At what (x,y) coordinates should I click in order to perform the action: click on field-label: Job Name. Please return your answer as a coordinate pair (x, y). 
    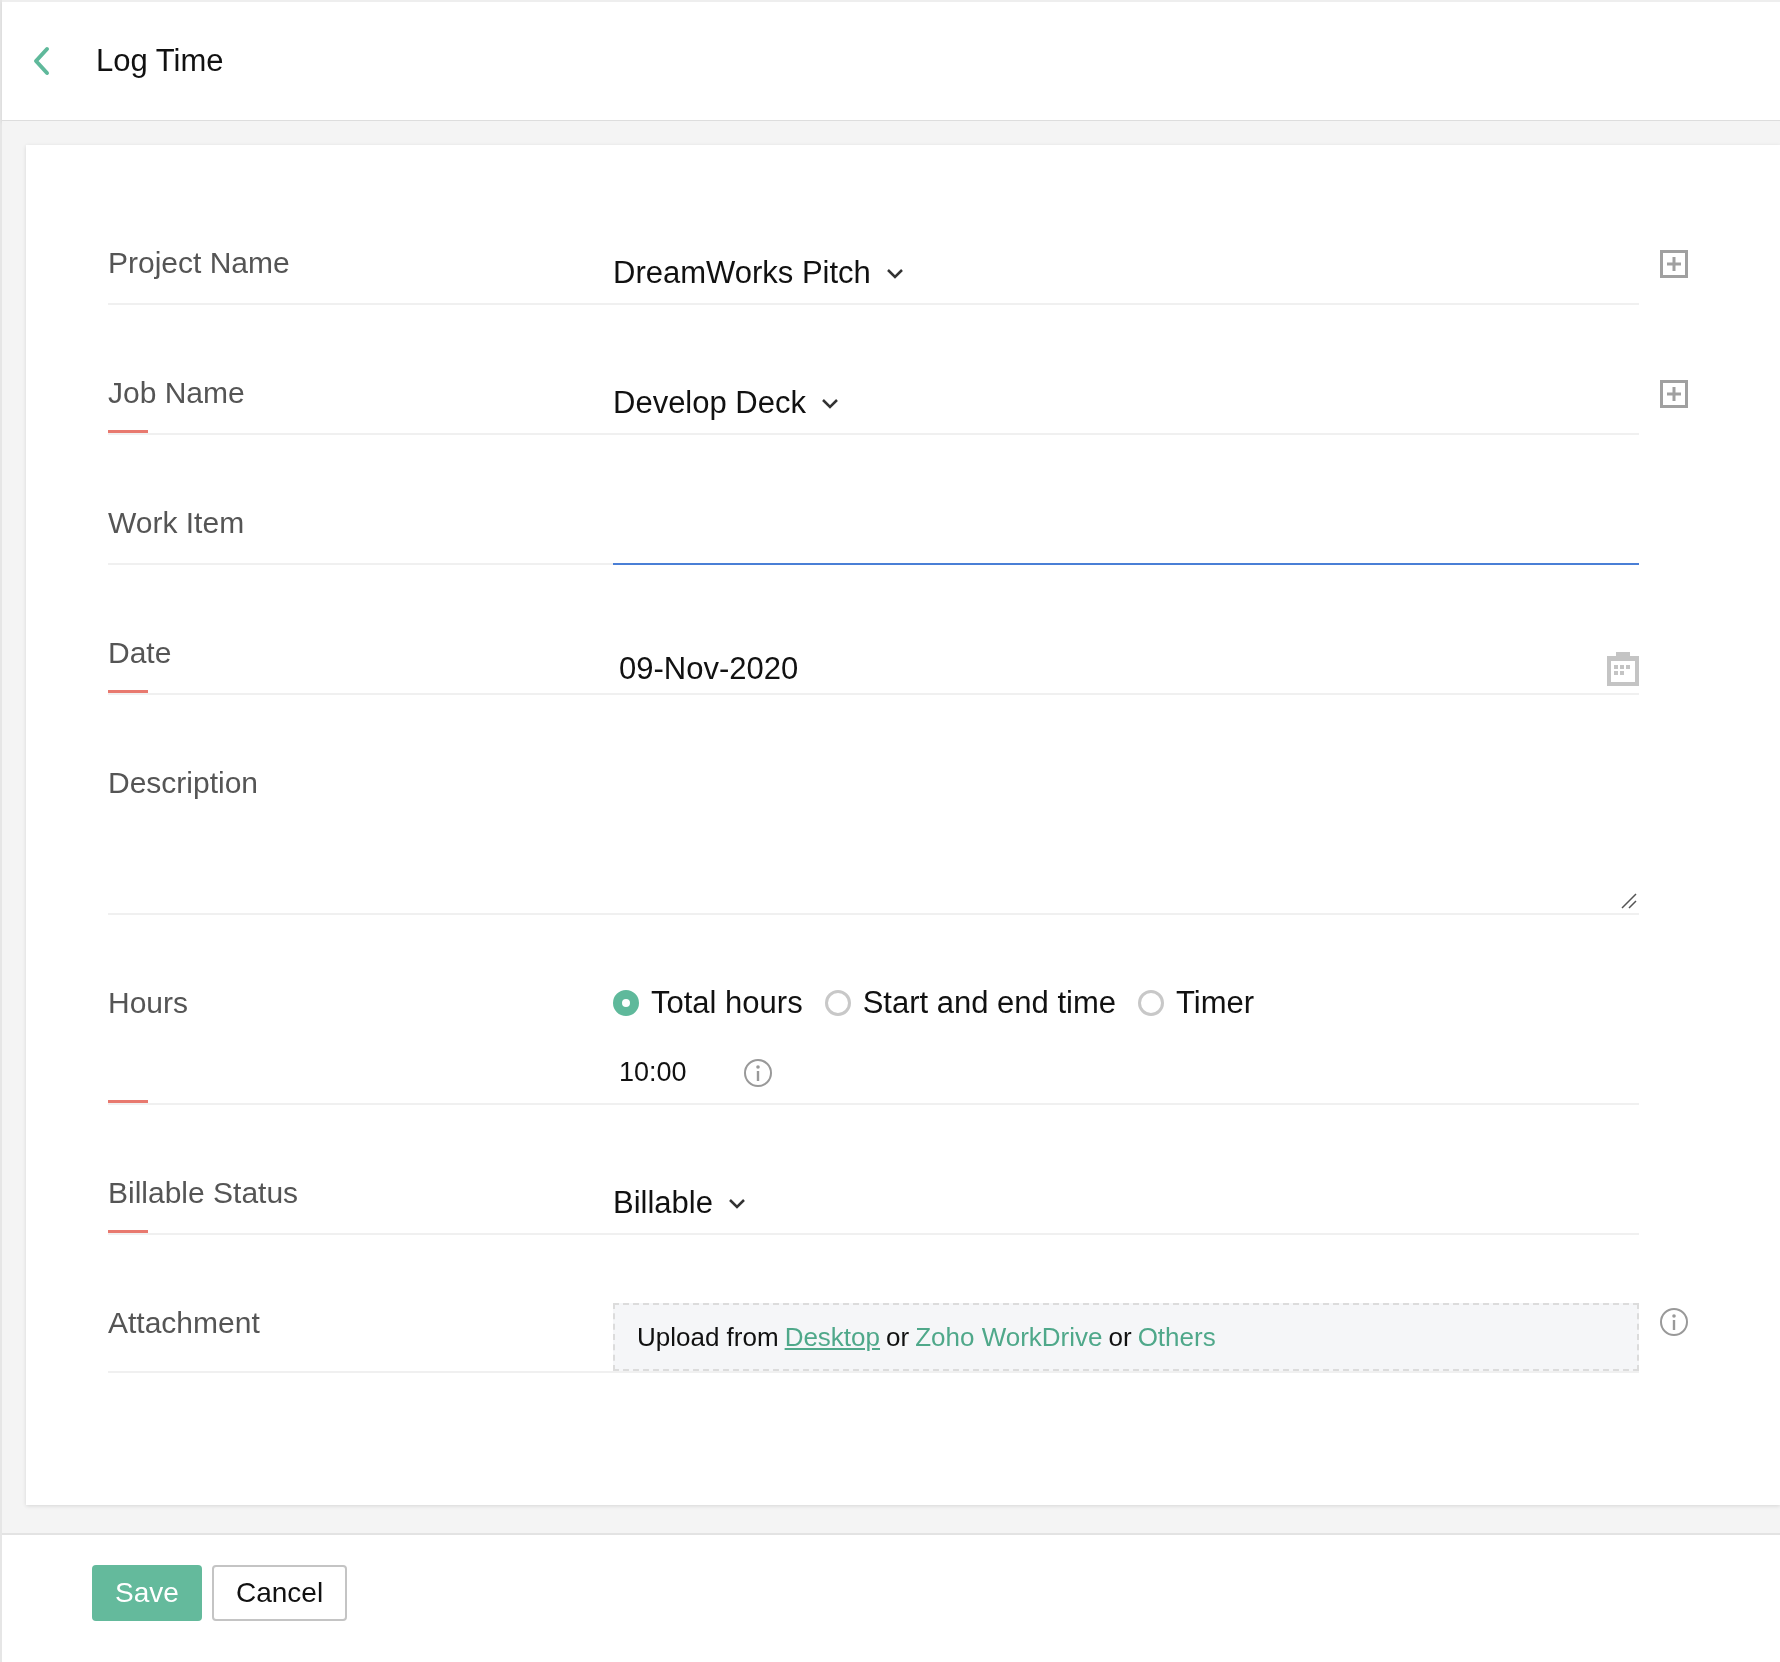
    Looking at the image, I should click on (176, 392).